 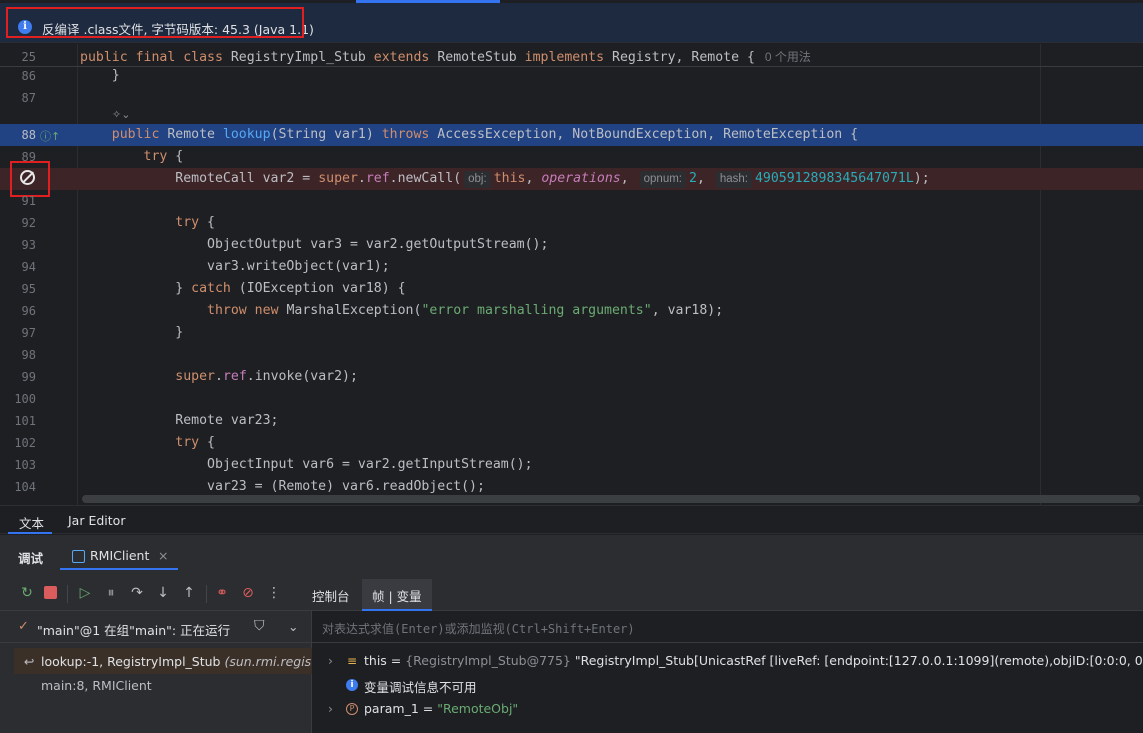 I want to click on check-icon: ✓, so click(x=23, y=626).